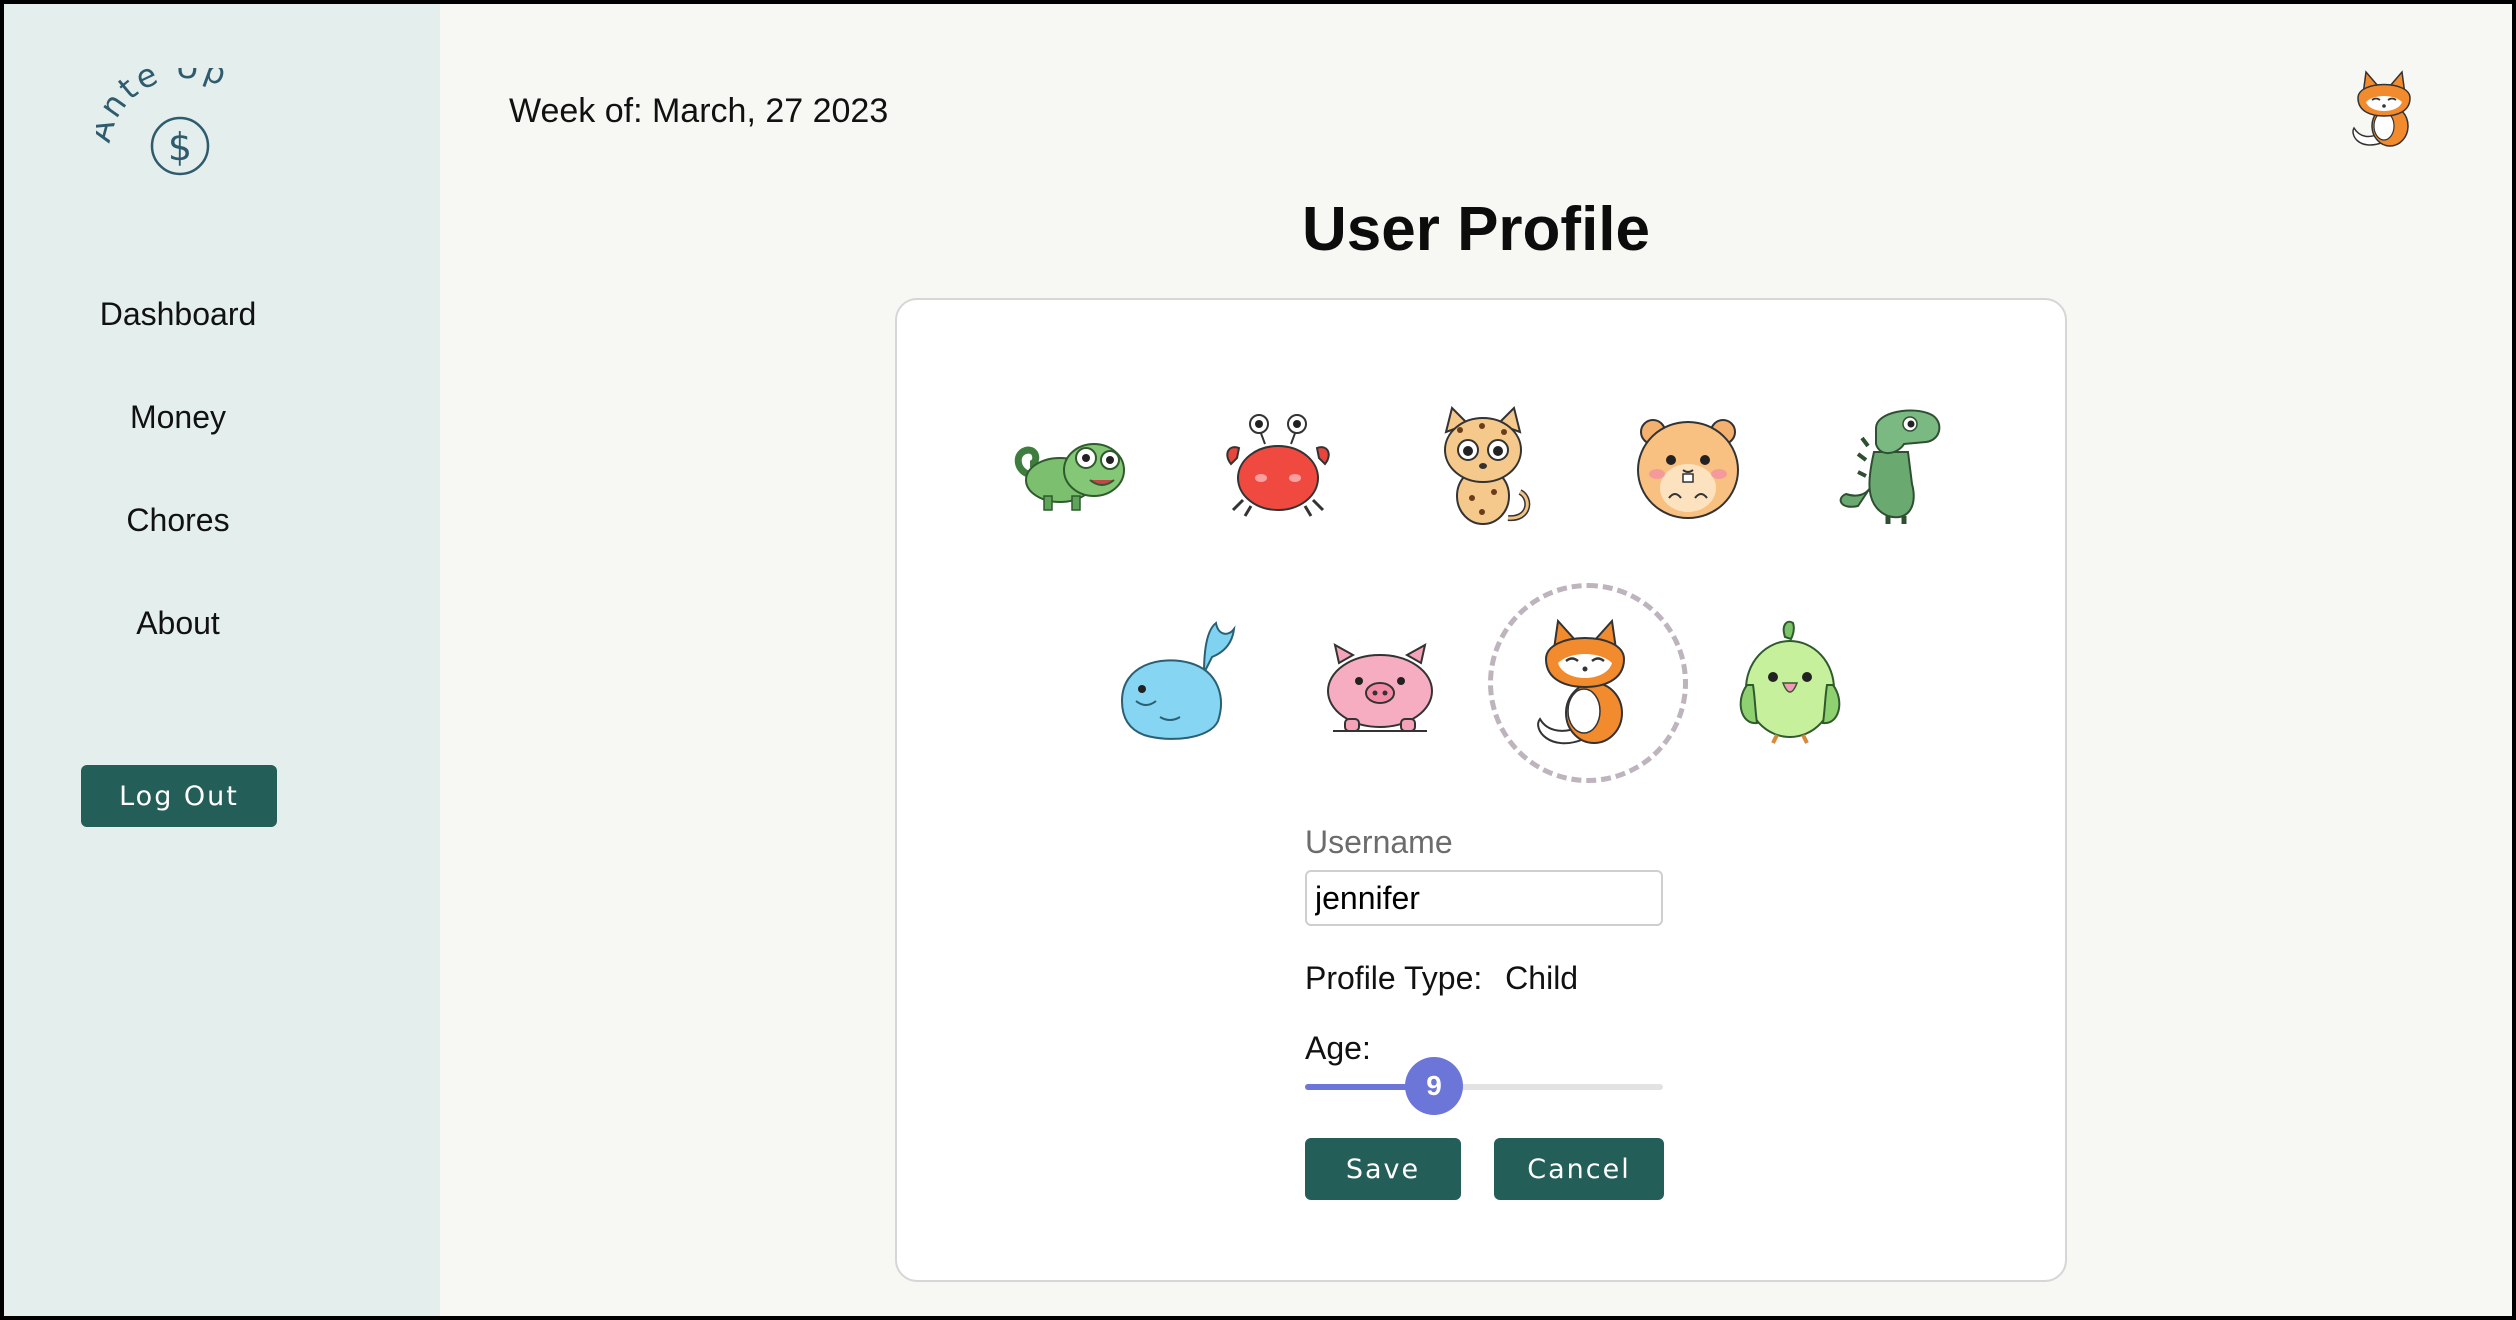 The image size is (2516, 1320). Describe the element at coordinates (1175, 680) in the screenshot. I see `whale-icon` at that location.